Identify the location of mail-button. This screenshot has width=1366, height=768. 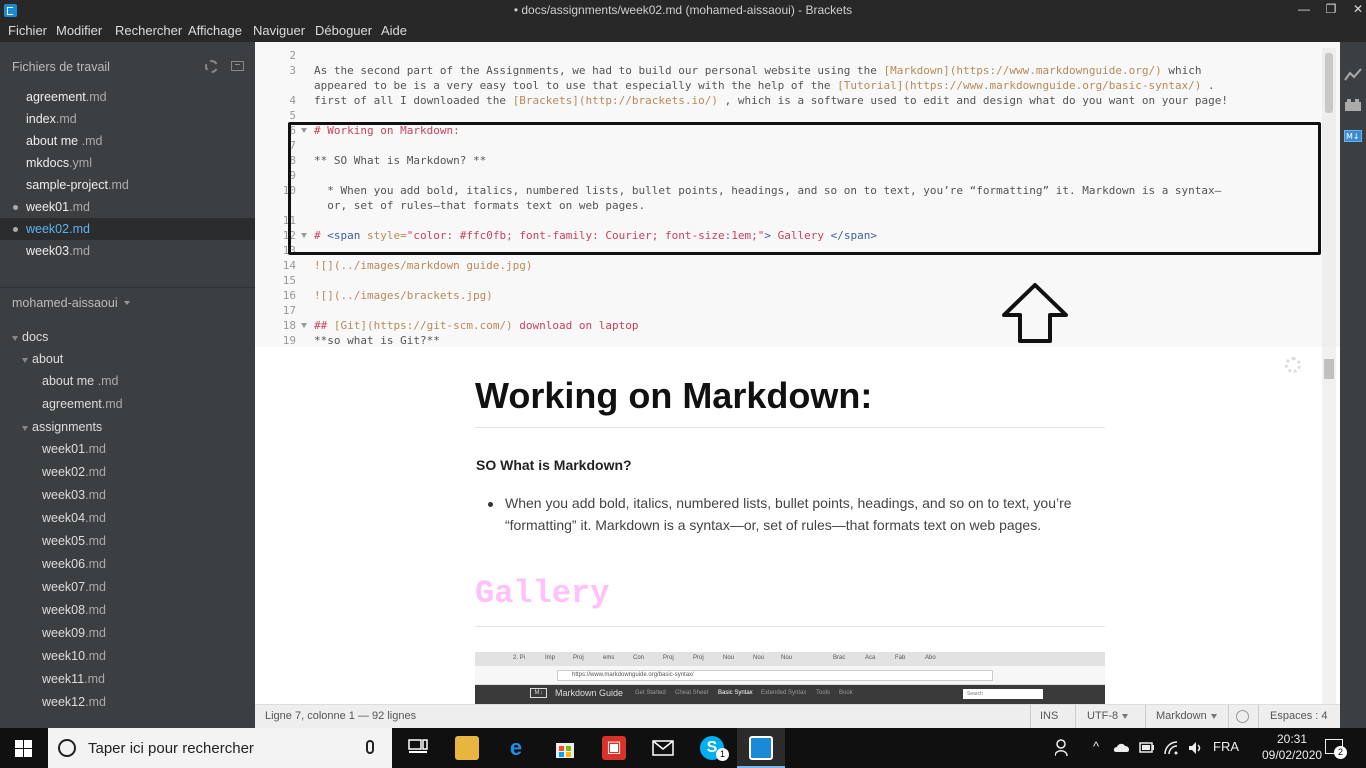
(663, 748).